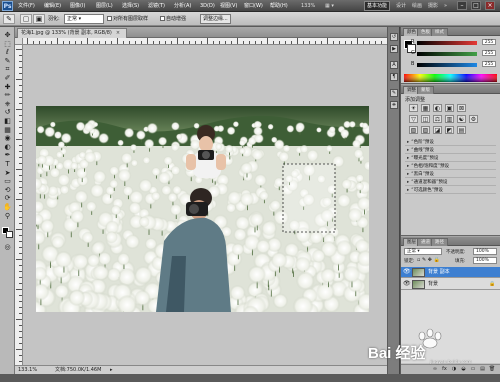  What do you see at coordinates (449, 108) in the screenshot?
I see `adjustment-0-3-icon: ▣` at bounding box center [449, 108].